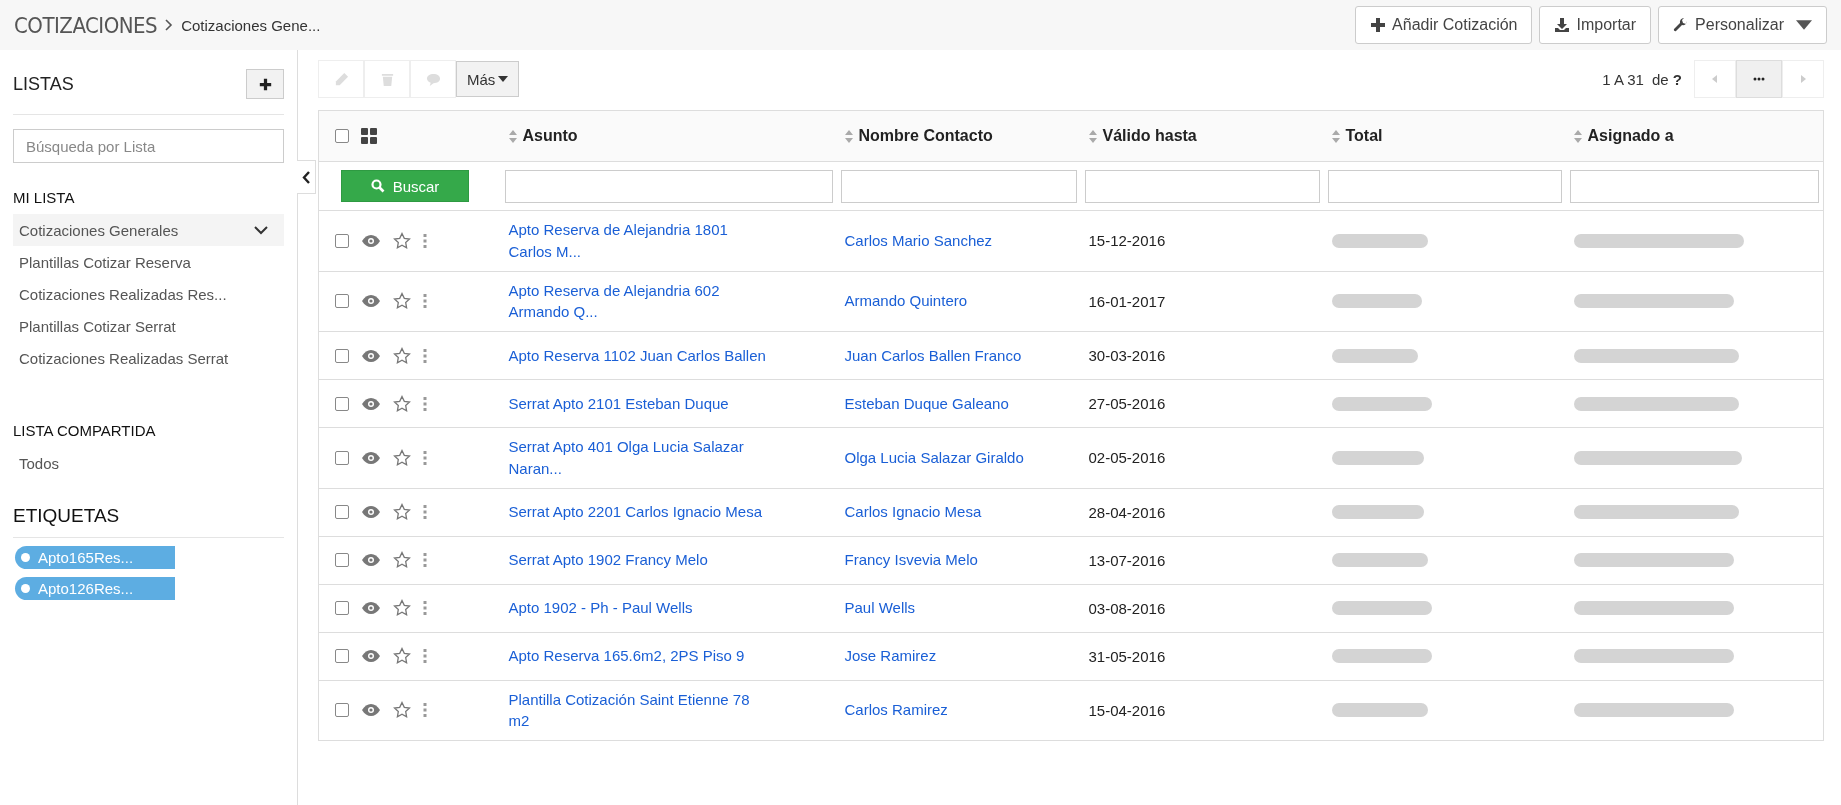 The width and height of the screenshot is (1841, 805). Describe the element at coordinates (342, 136) in the screenshot. I see `select-all-checkbox` at that location.